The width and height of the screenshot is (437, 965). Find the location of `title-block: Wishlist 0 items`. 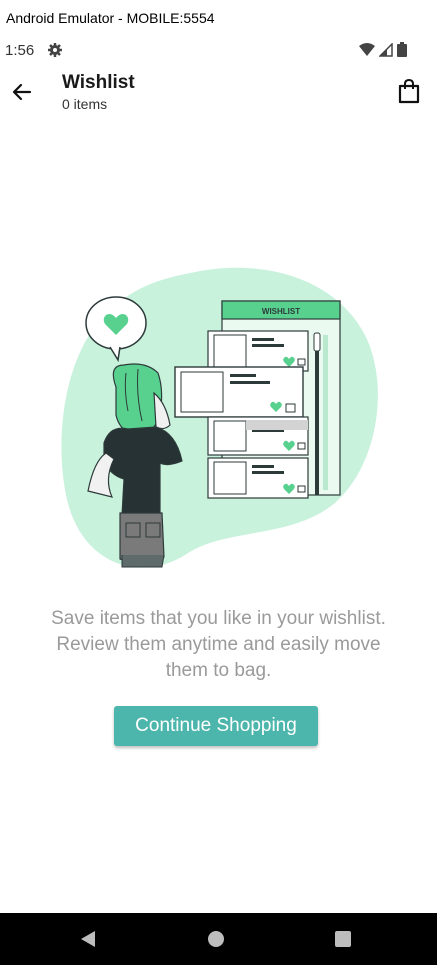

title-block: Wishlist 0 items is located at coordinates (98, 92).